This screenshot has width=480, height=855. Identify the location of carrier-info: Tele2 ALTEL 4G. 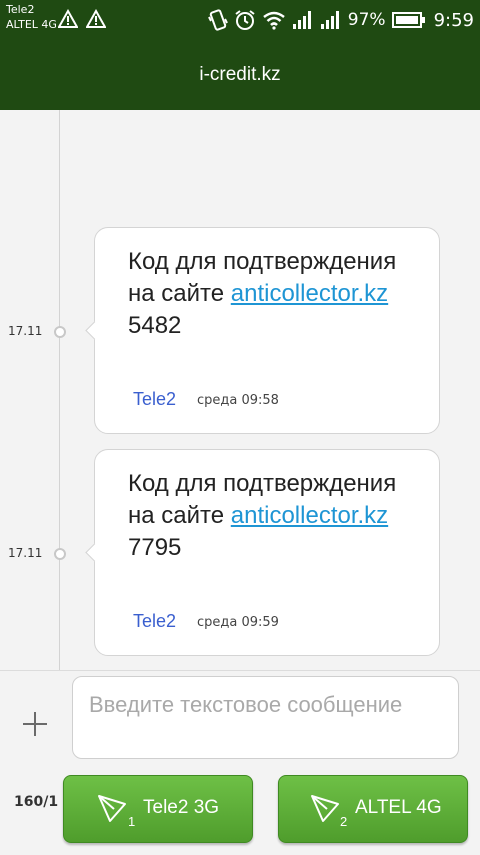
(31, 17).